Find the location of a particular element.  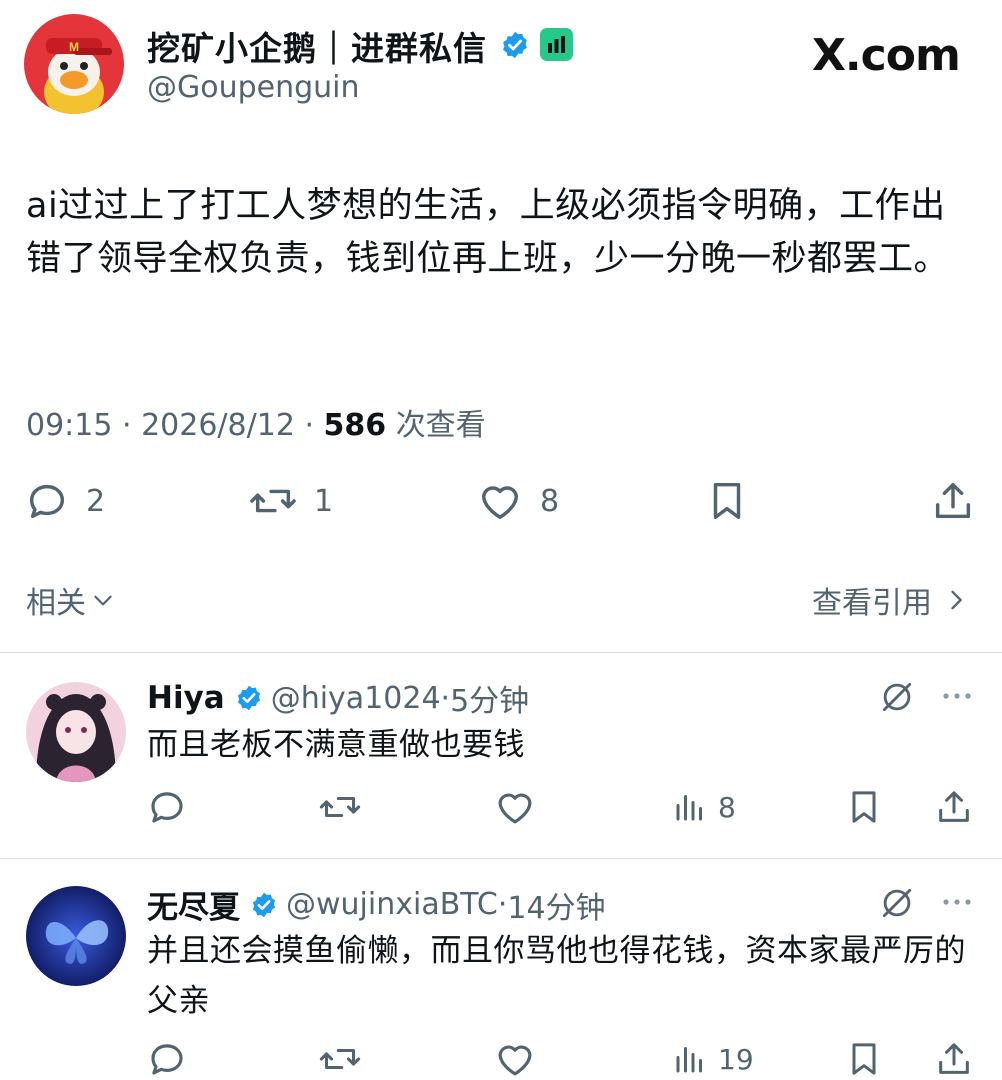

repost-button: 1 is located at coordinates (290, 501).